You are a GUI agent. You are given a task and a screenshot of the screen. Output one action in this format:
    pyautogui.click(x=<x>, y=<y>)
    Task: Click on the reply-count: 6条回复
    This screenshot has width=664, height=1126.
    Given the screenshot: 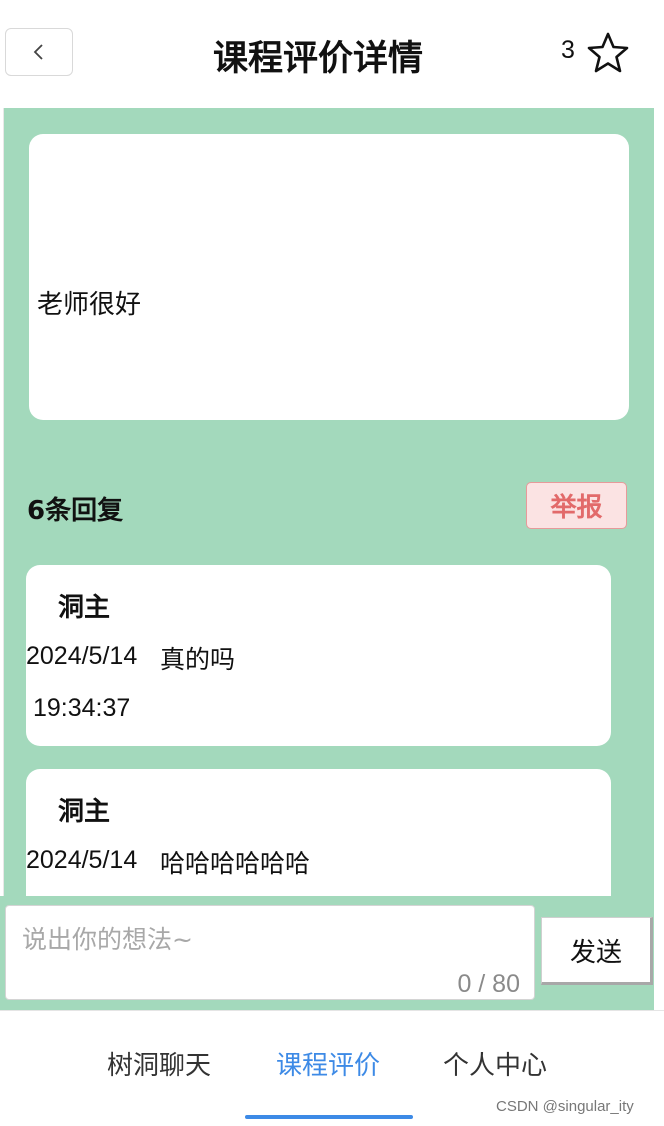 What is the action you would take?
    pyautogui.click(x=75, y=511)
    